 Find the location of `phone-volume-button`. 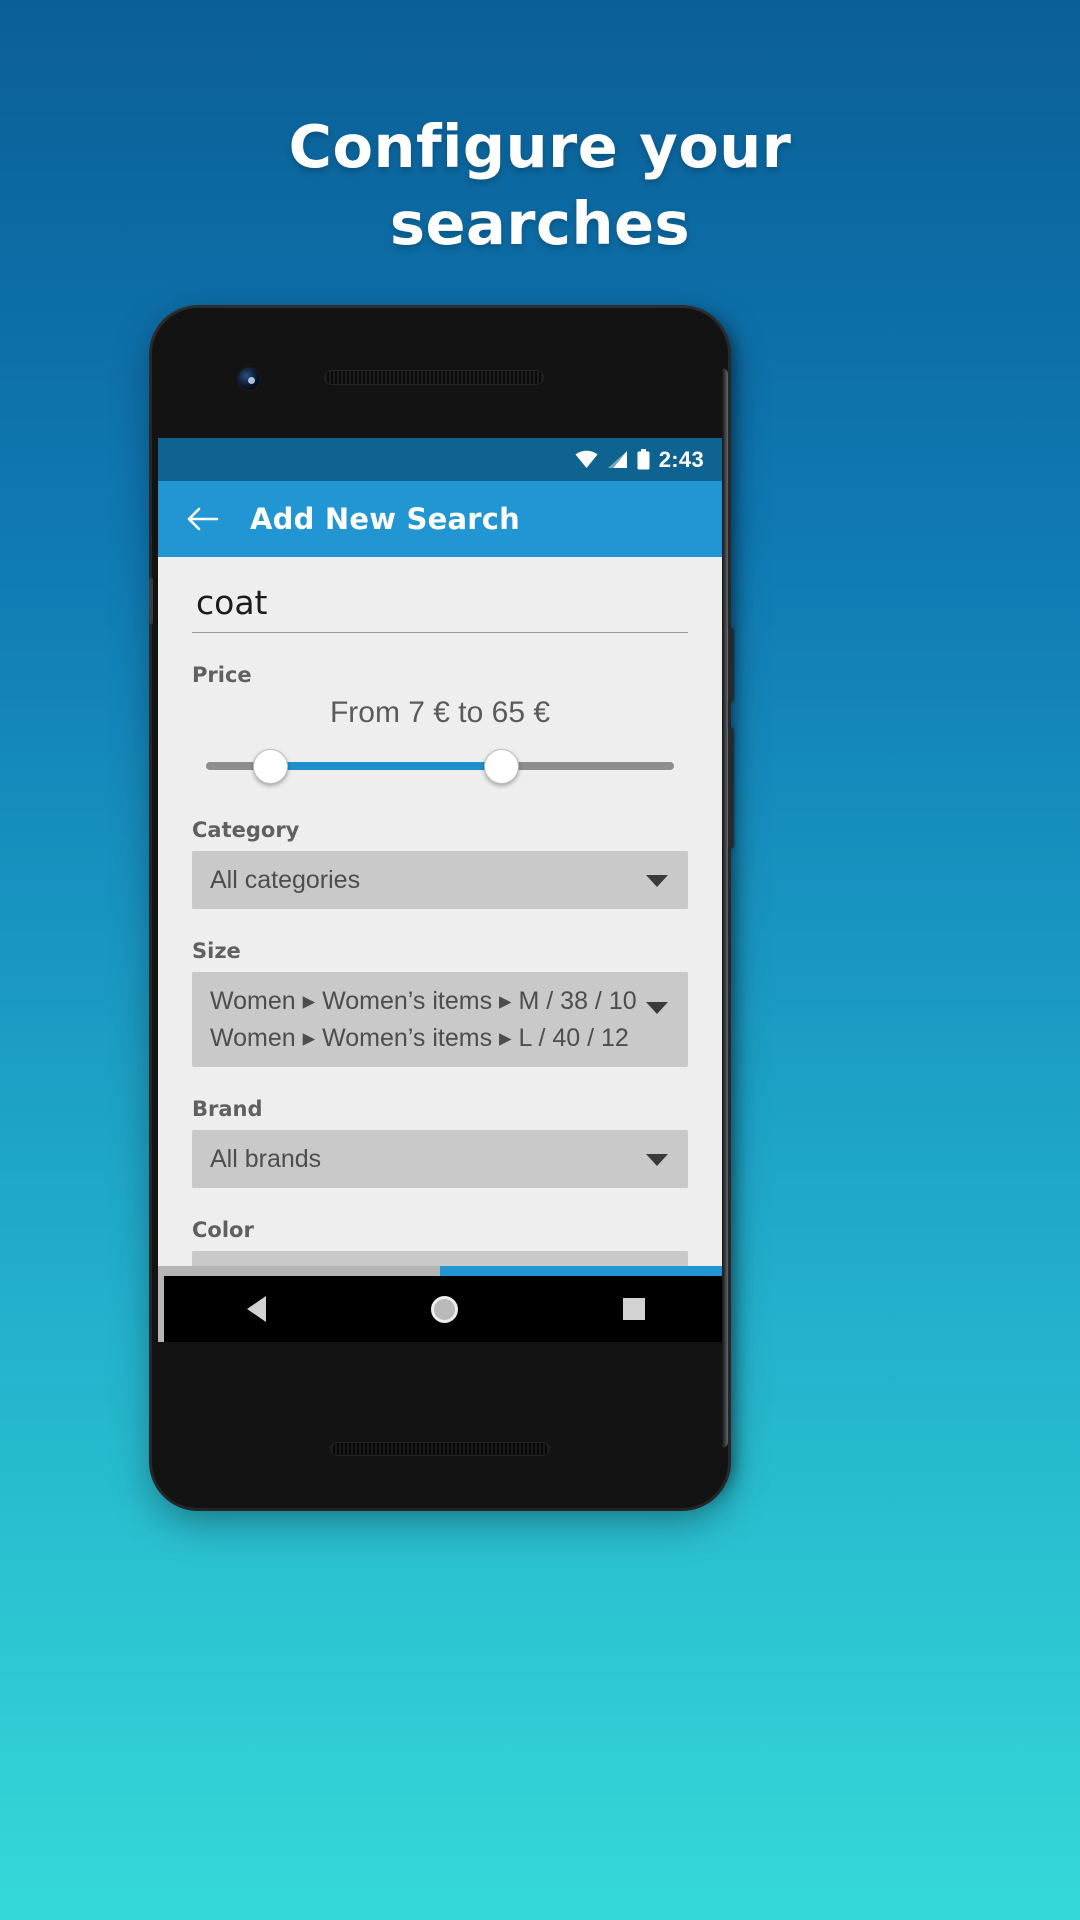

phone-volume-button is located at coordinates (730, 788).